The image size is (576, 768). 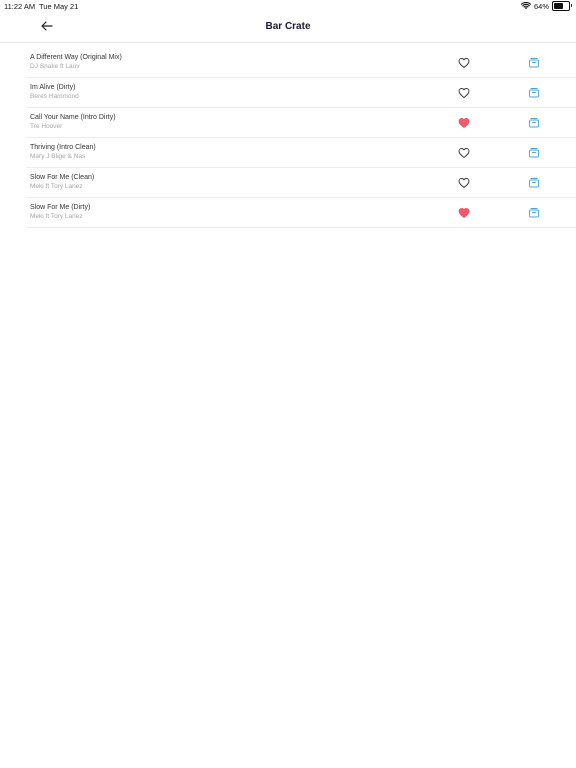 I want to click on track-artist: Tre Hoover, so click(x=46, y=126).